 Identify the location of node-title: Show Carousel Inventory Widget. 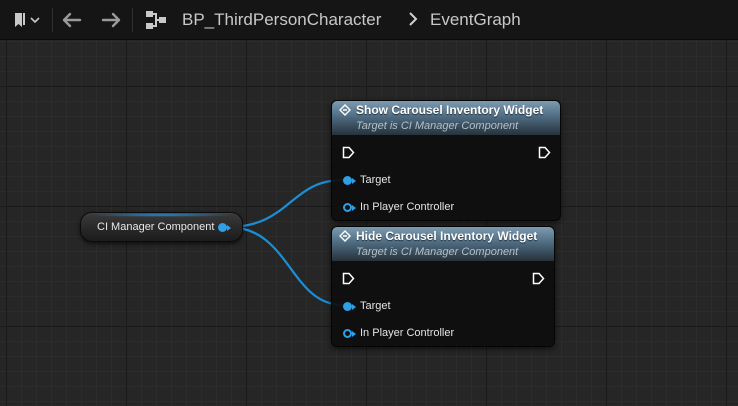
(450, 110).